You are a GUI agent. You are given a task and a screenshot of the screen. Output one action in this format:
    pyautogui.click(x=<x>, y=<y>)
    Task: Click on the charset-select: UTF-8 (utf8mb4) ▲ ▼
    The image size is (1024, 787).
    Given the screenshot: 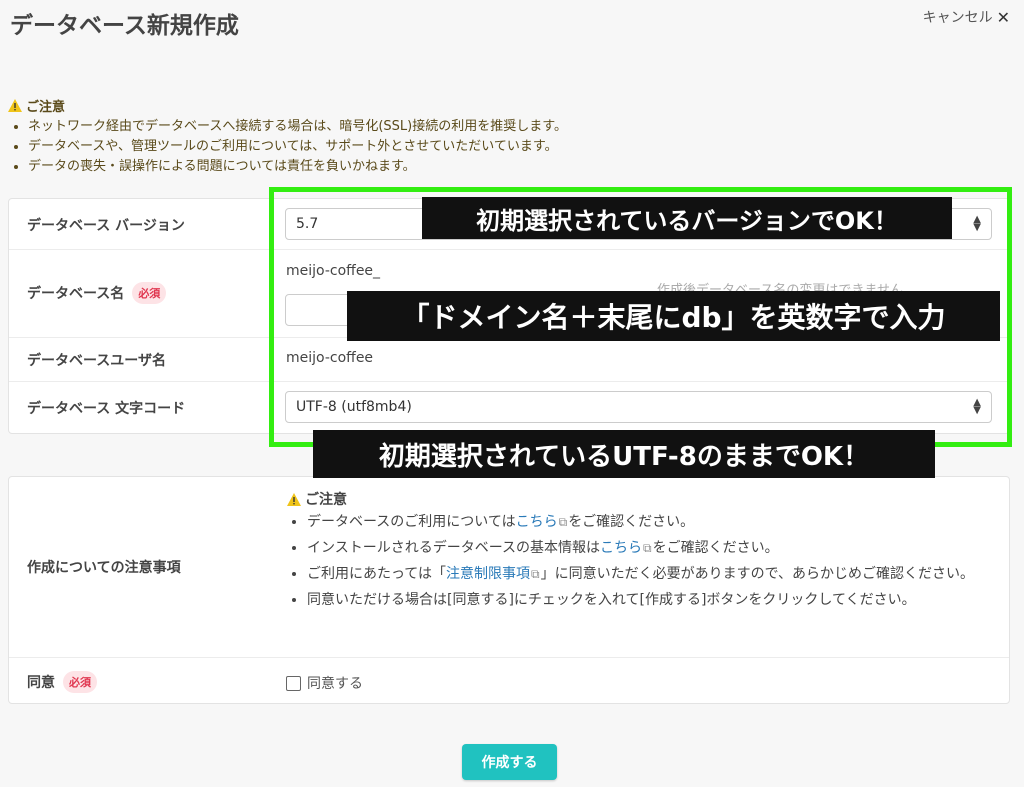 What is the action you would take?
    pyautogui.click(x=638, y=407)
    